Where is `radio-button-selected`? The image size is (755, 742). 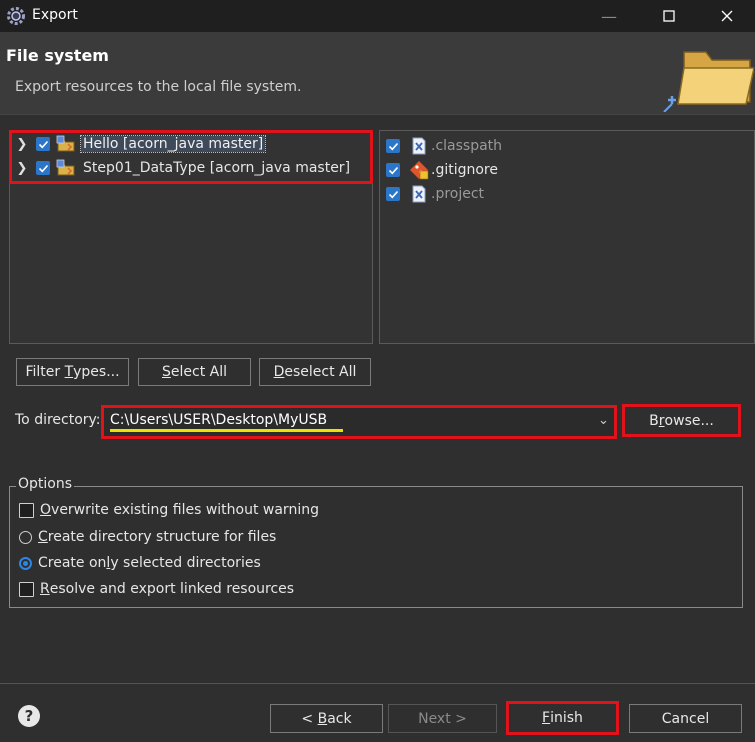 radio-button-selected is located at coordinates (25, 563).